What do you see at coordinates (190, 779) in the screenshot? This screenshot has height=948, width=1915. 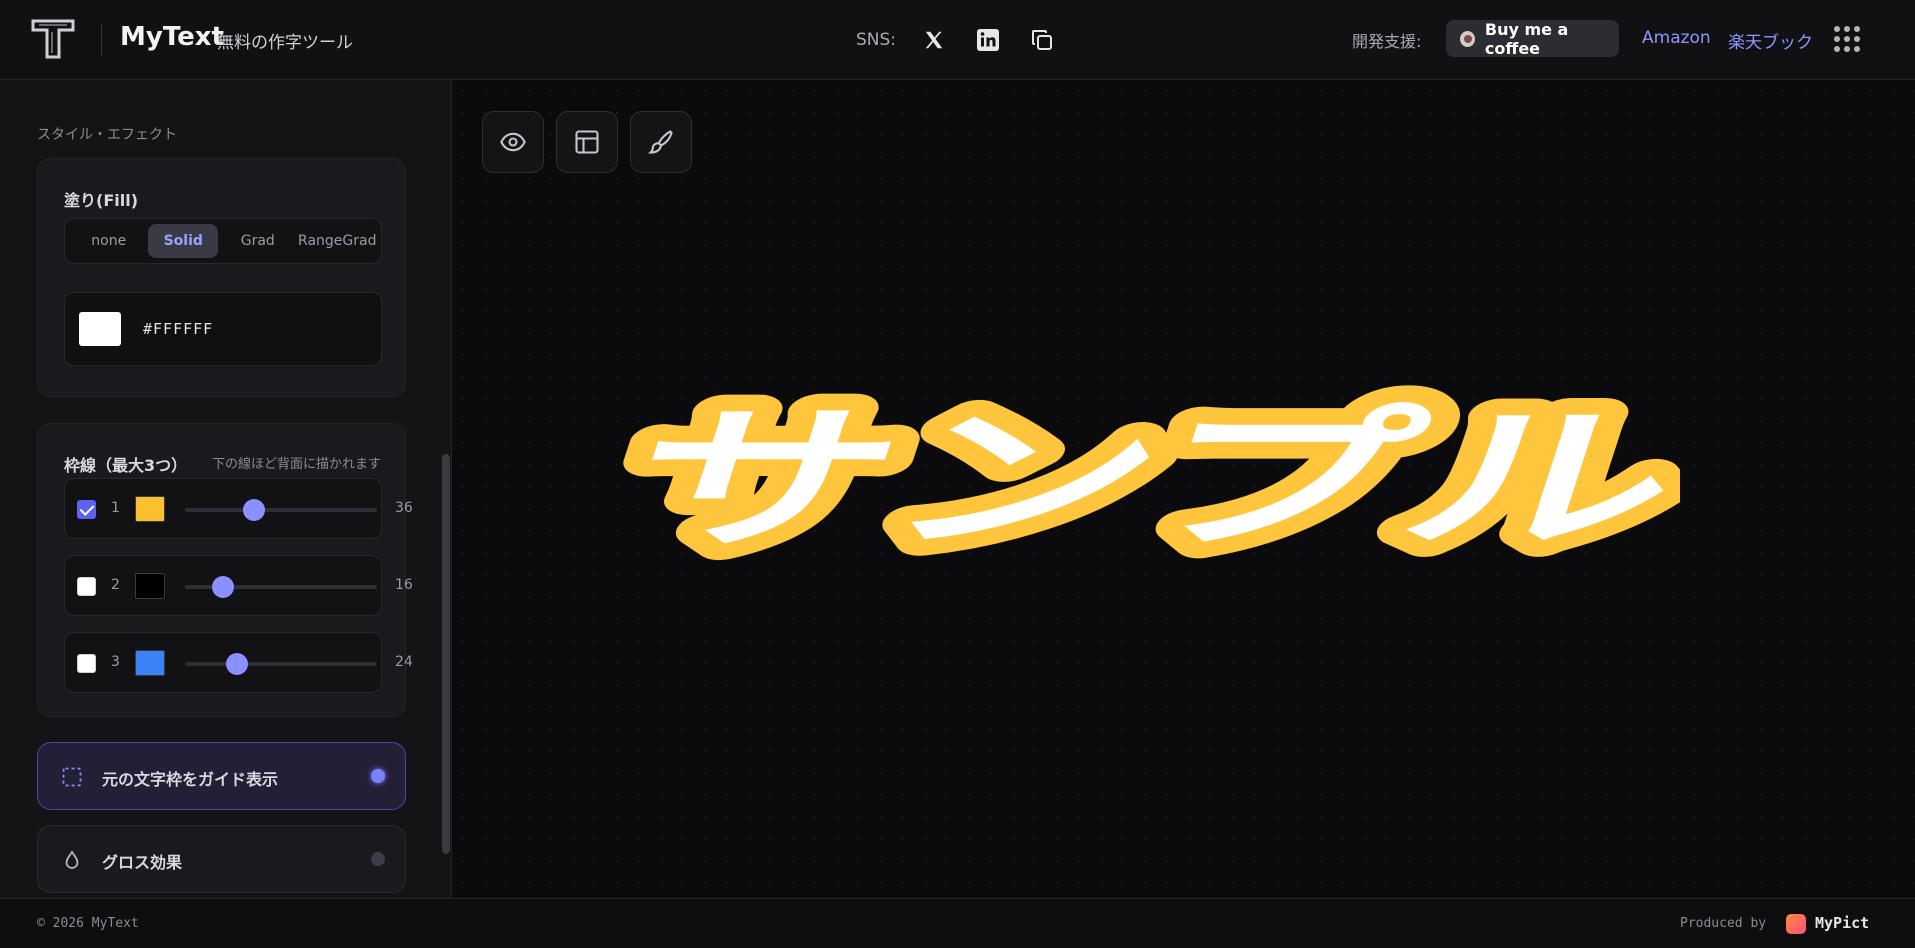 I see `guide-toggle-label: 元の文字枠をガイド表示` at bounding box center [190, 779].